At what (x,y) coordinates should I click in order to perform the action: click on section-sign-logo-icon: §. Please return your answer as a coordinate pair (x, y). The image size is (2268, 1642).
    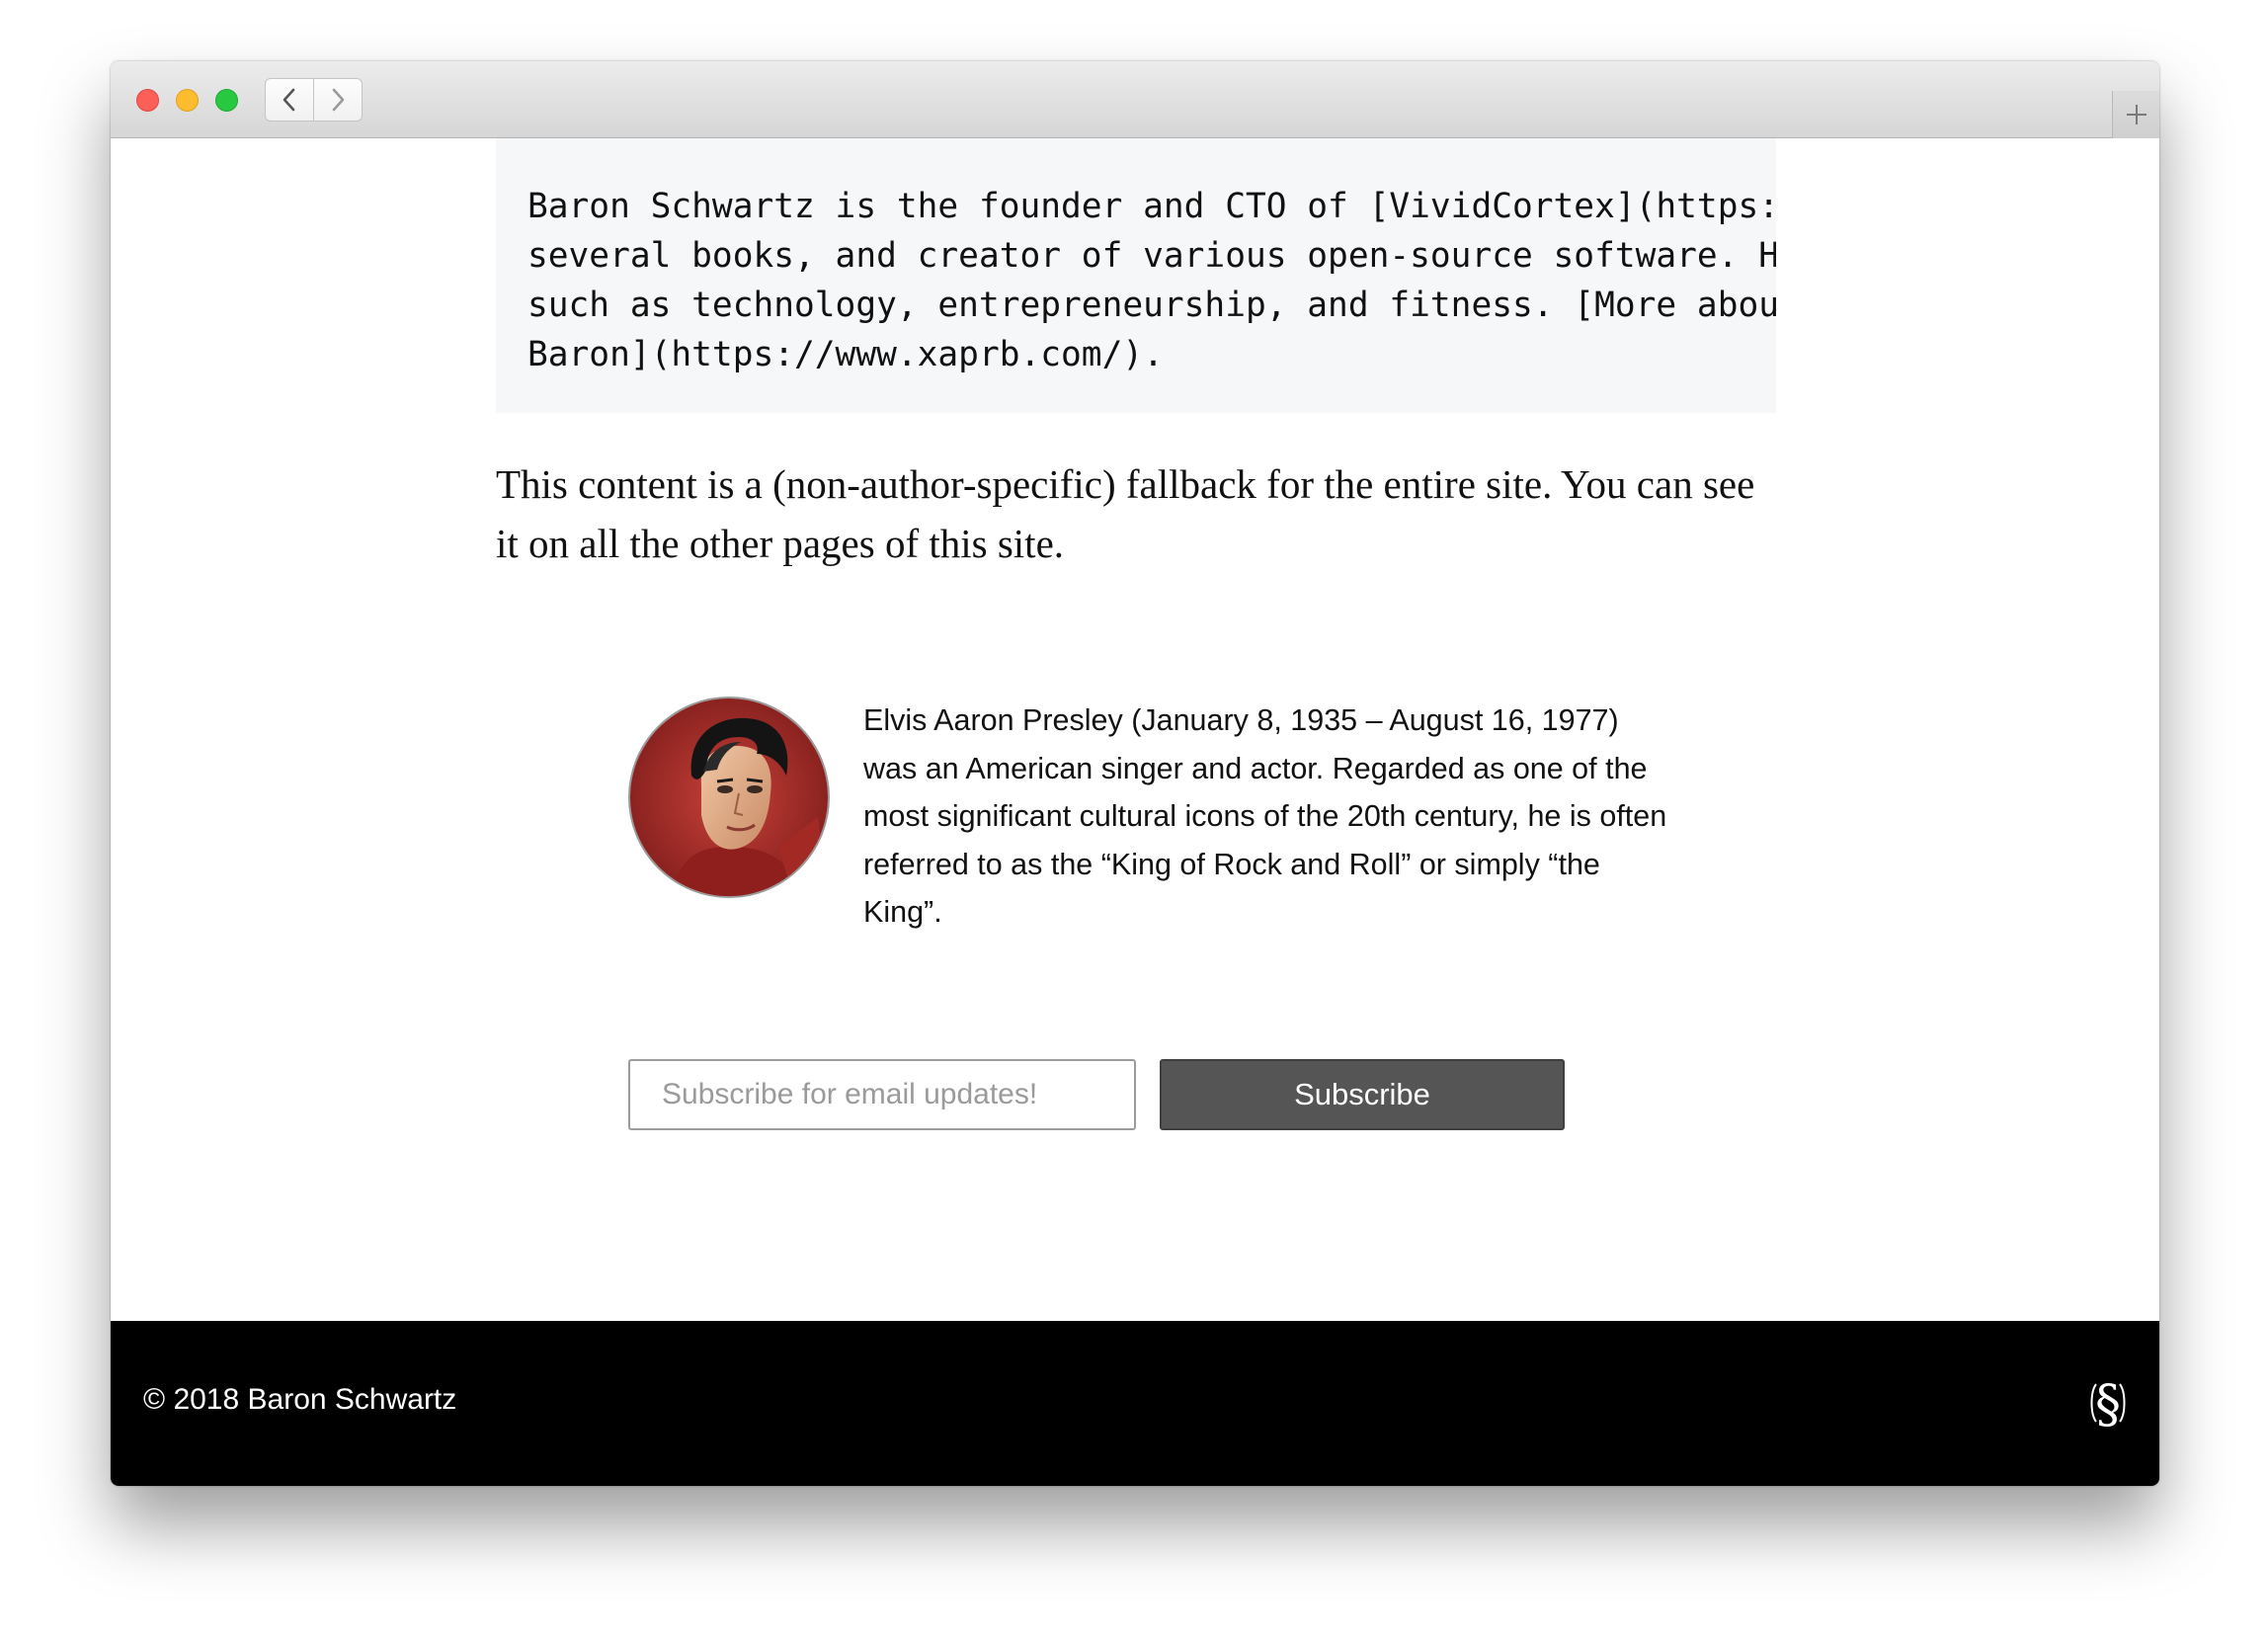
    Looking at the image, I should click on (2108, 1403).